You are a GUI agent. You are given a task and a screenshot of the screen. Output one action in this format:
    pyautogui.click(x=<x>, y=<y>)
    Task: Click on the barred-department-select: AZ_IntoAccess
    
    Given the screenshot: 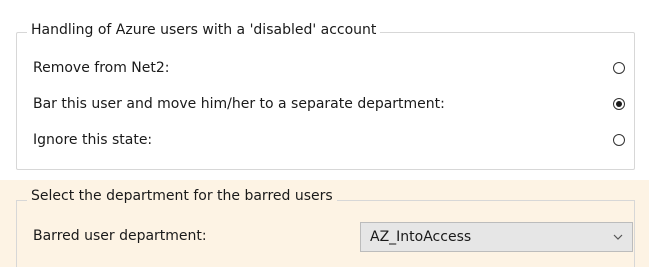 What is the action you would take?
    pyautogui.click(x=496, y=237)
    